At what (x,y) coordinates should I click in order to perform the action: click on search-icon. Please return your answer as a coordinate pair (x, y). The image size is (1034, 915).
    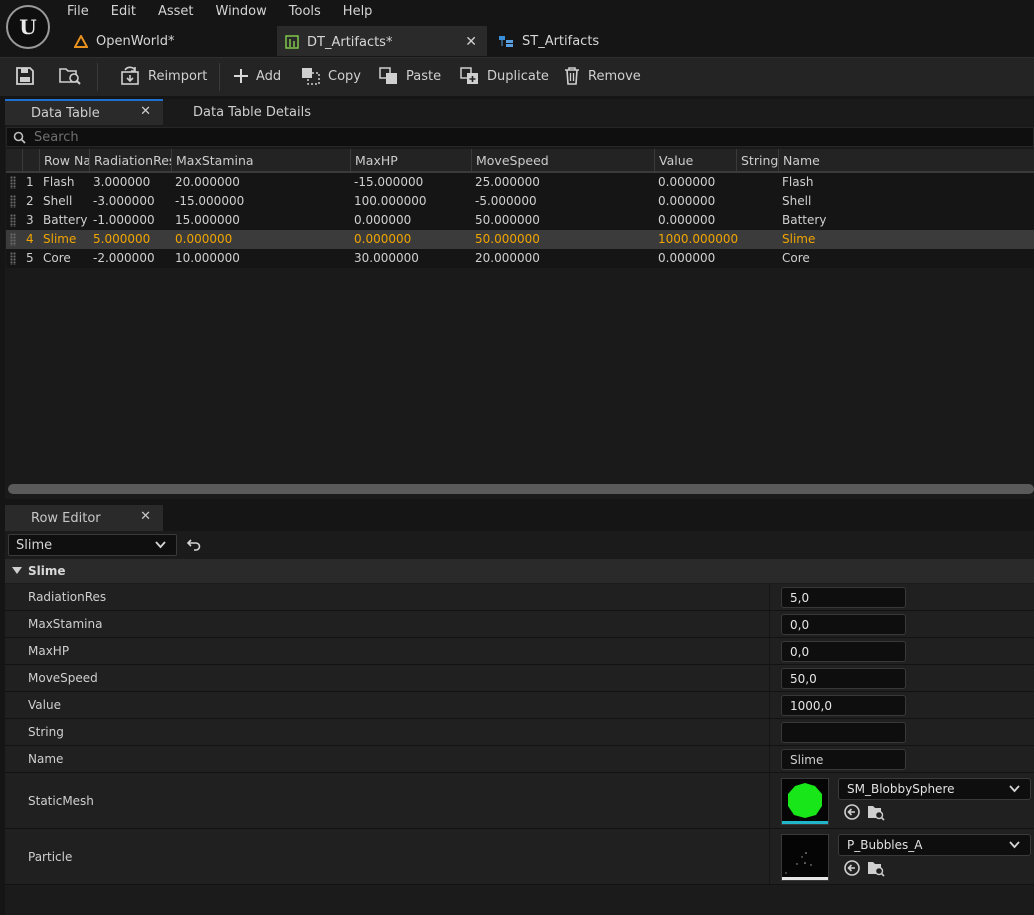
    Looking at the image, I should click on (19, 137).